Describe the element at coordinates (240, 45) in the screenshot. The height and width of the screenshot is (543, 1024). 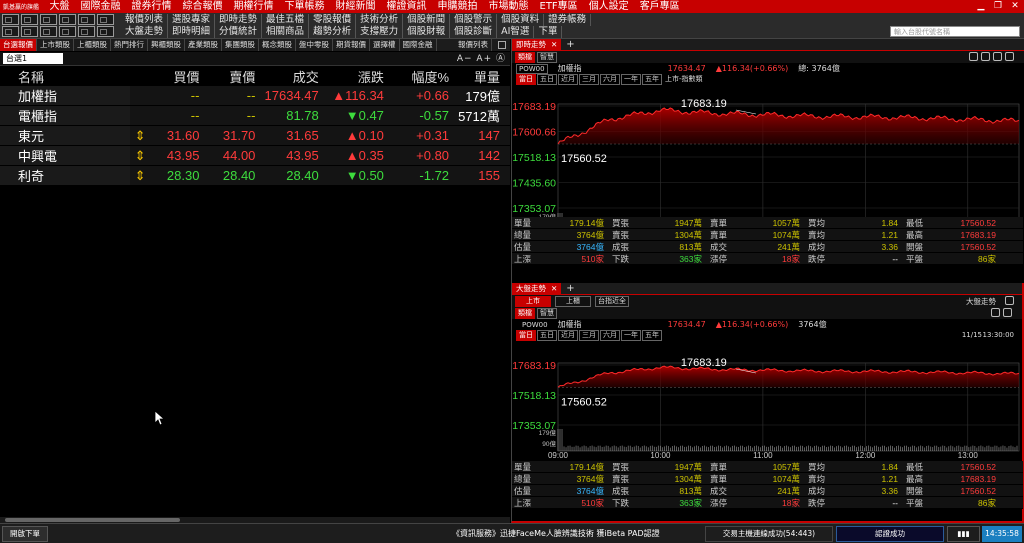
I see `tab-category: 集團類股` at that location.